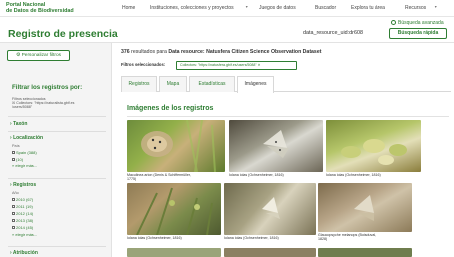 This screenshot has height=257, width=454. I want to click on section-taxon-label: Taxón, so click(20, 124).